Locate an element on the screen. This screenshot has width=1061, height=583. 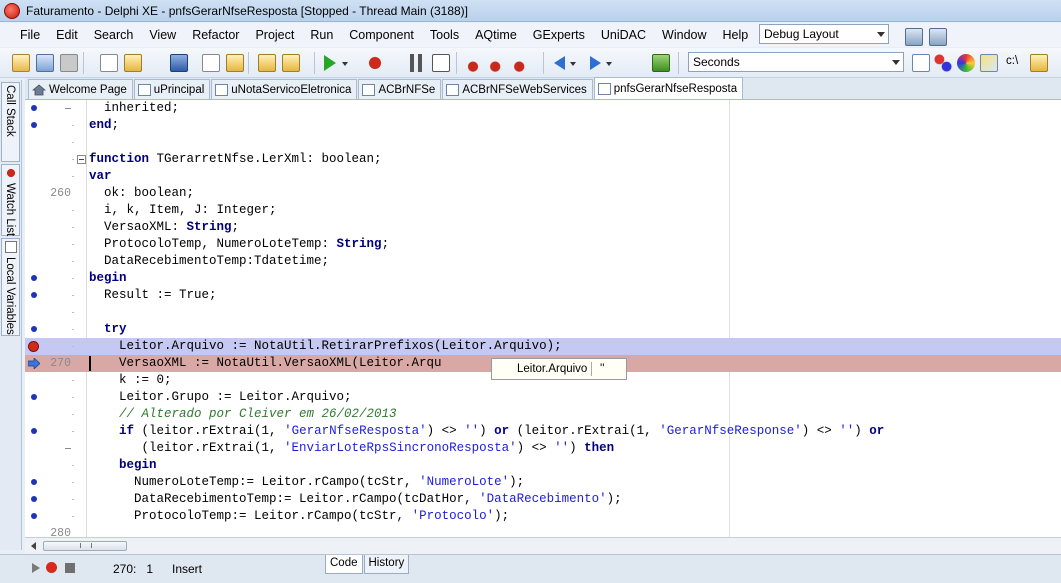
run-icon is located at coordinates (330, 63).